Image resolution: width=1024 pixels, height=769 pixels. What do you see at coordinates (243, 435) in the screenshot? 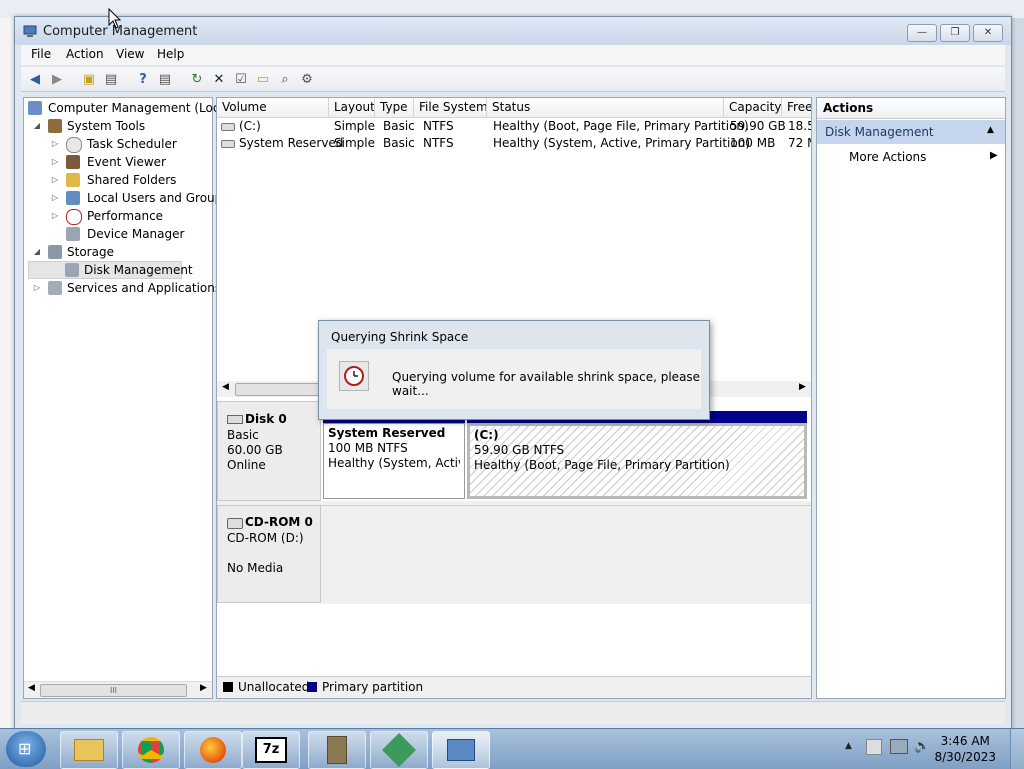
I see `disk0-type: Basic` at bounding box center [243, 435].